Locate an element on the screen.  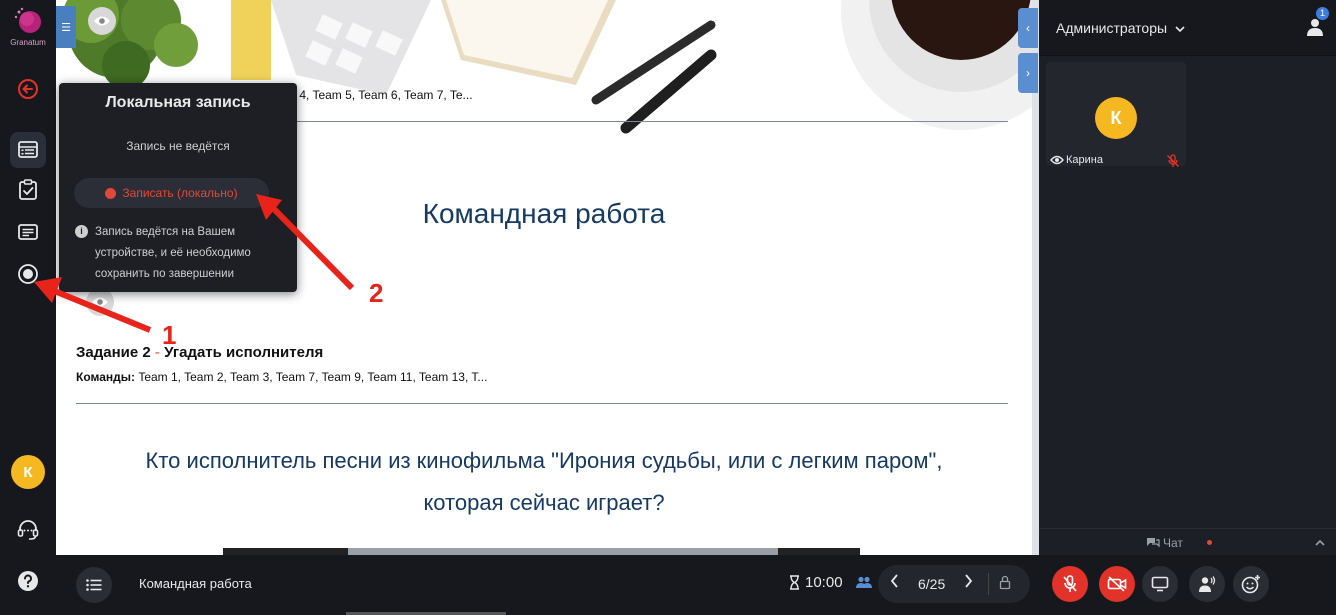
page-counter: 6/25 is located at coordinates (932, 584).